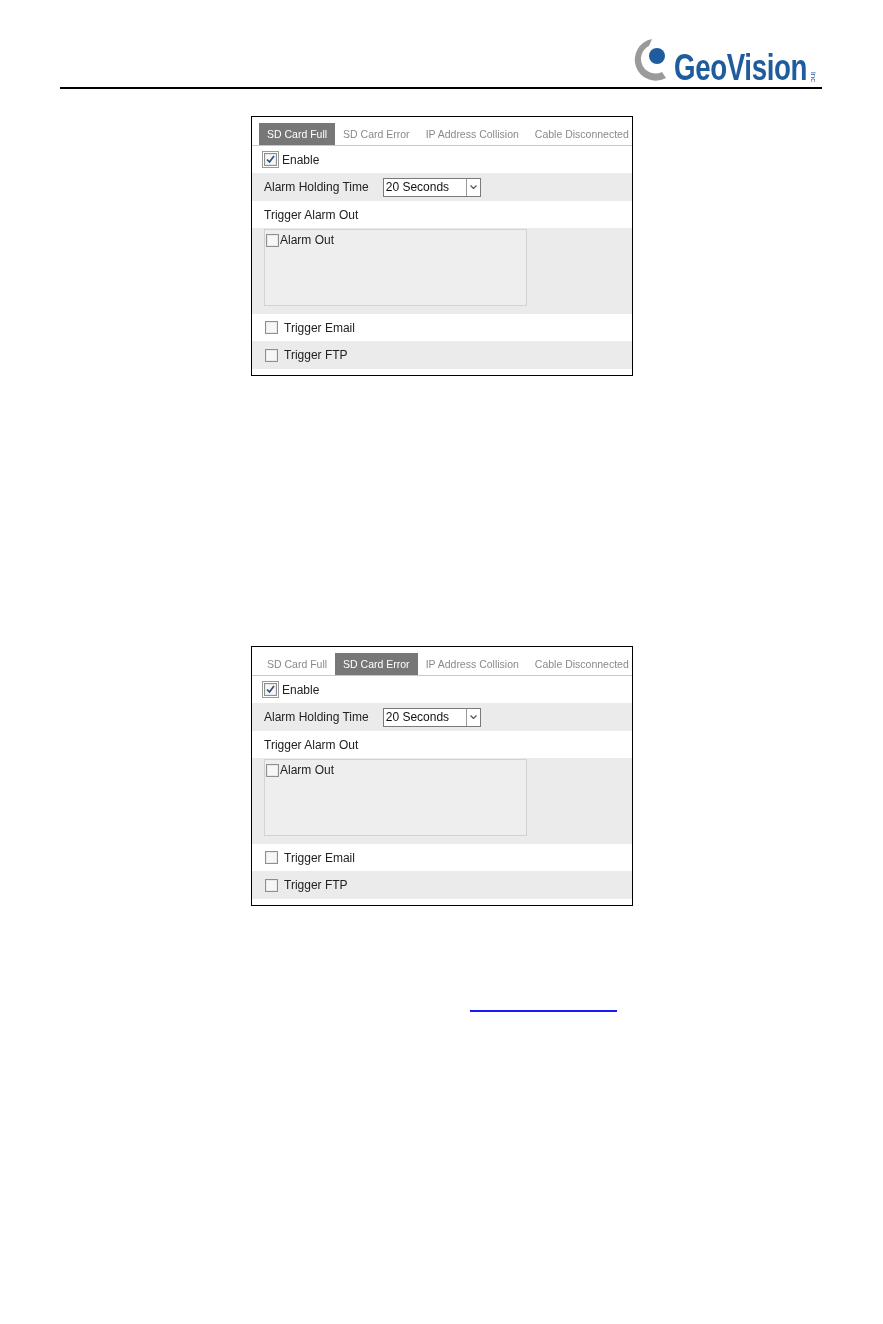  I want to click on logo-suffix: inc, so click(813, 76).